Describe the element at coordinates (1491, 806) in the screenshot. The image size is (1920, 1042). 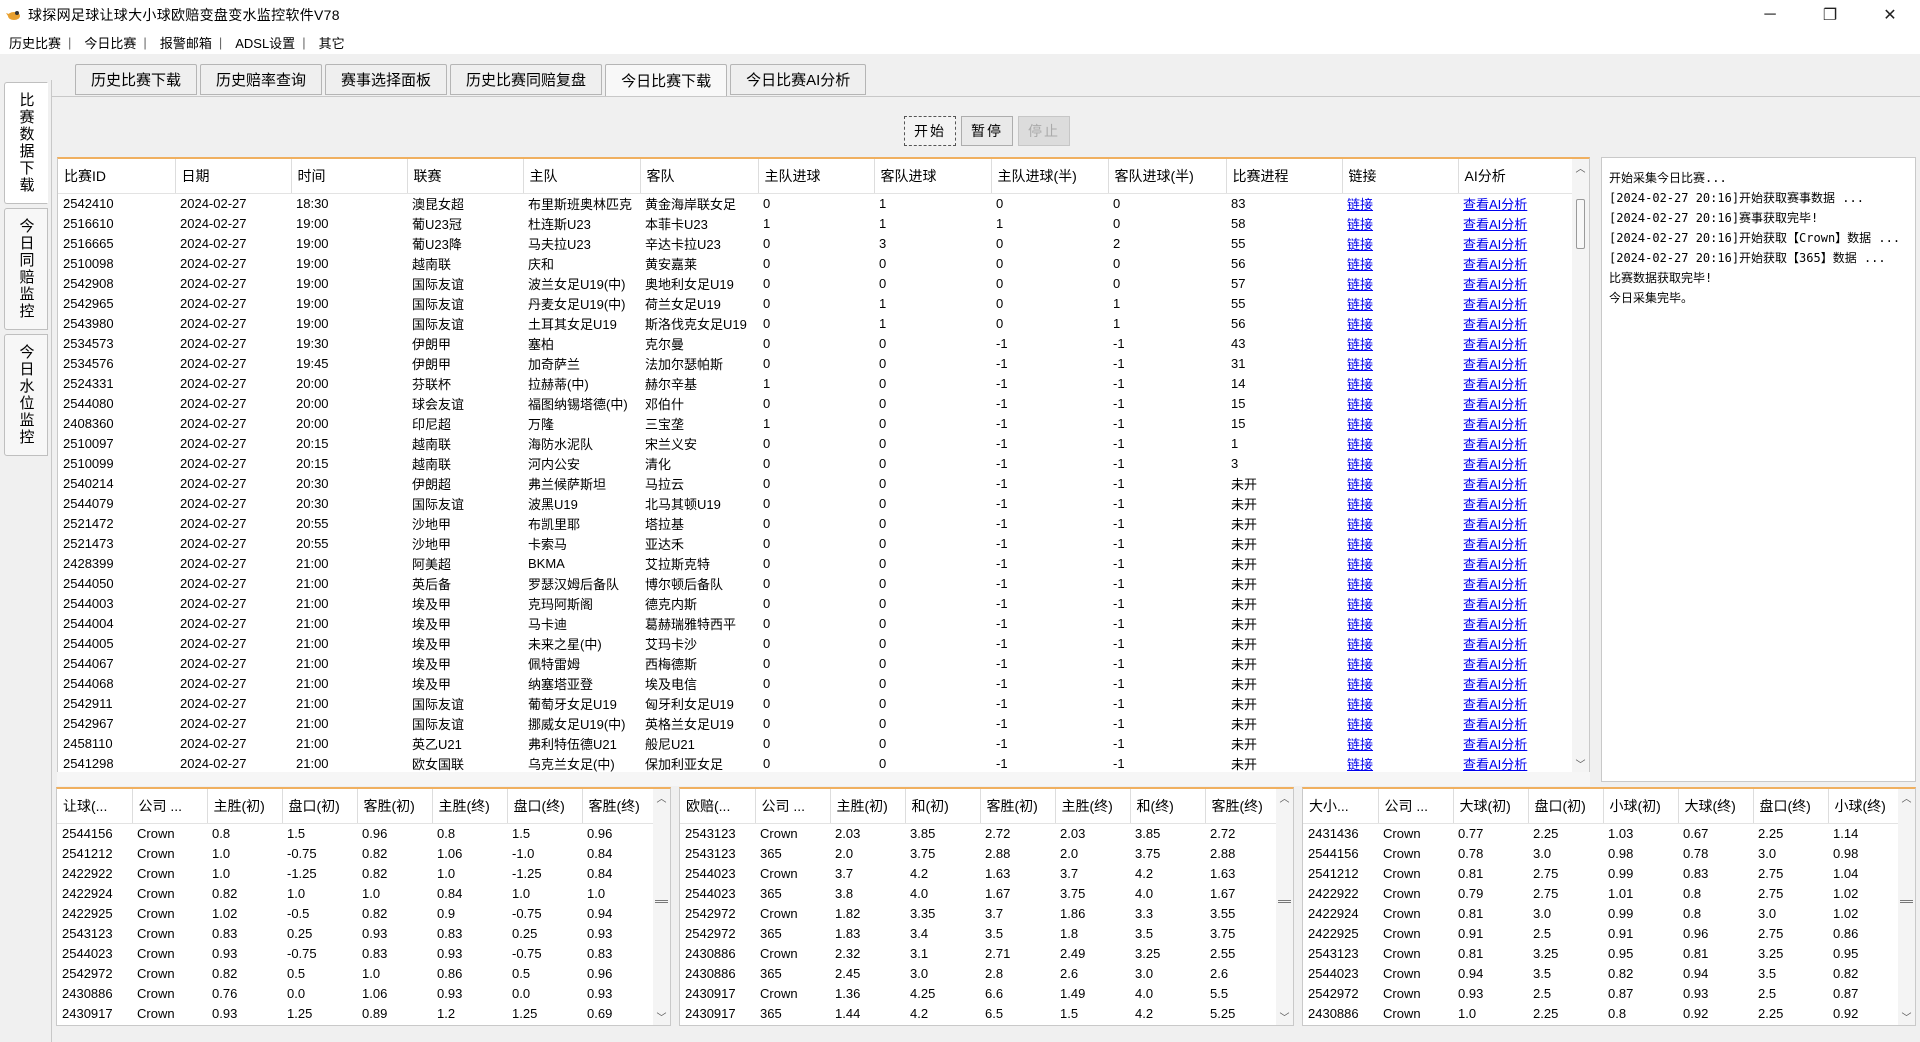
I see `column-header: 大球(初)` at that location.